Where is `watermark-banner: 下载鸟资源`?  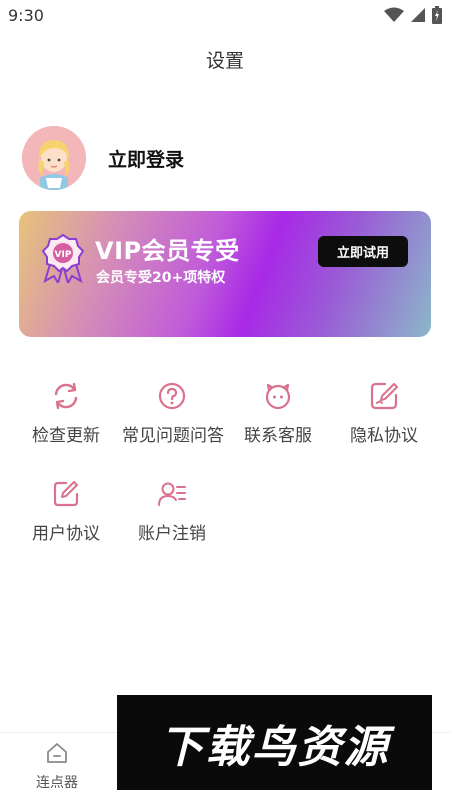 watermark-banner: 下载鸟资源 is located at coordinates (274, 742).